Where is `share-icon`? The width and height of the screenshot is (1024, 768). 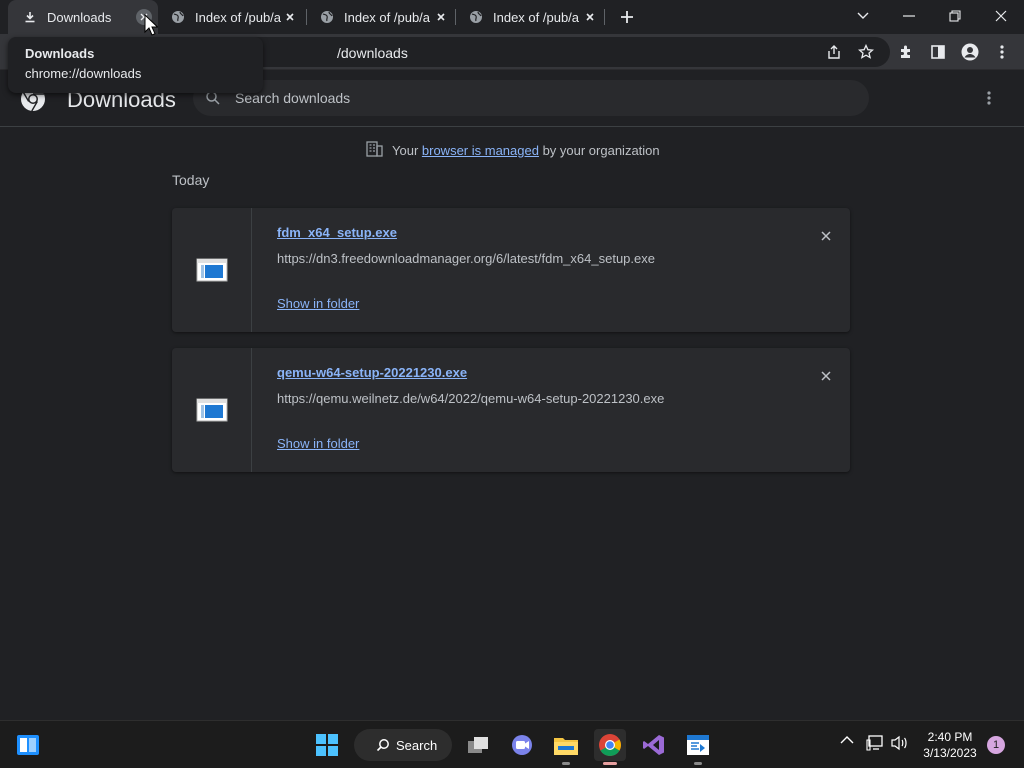
share-icon is located at coordinates (834, 52).